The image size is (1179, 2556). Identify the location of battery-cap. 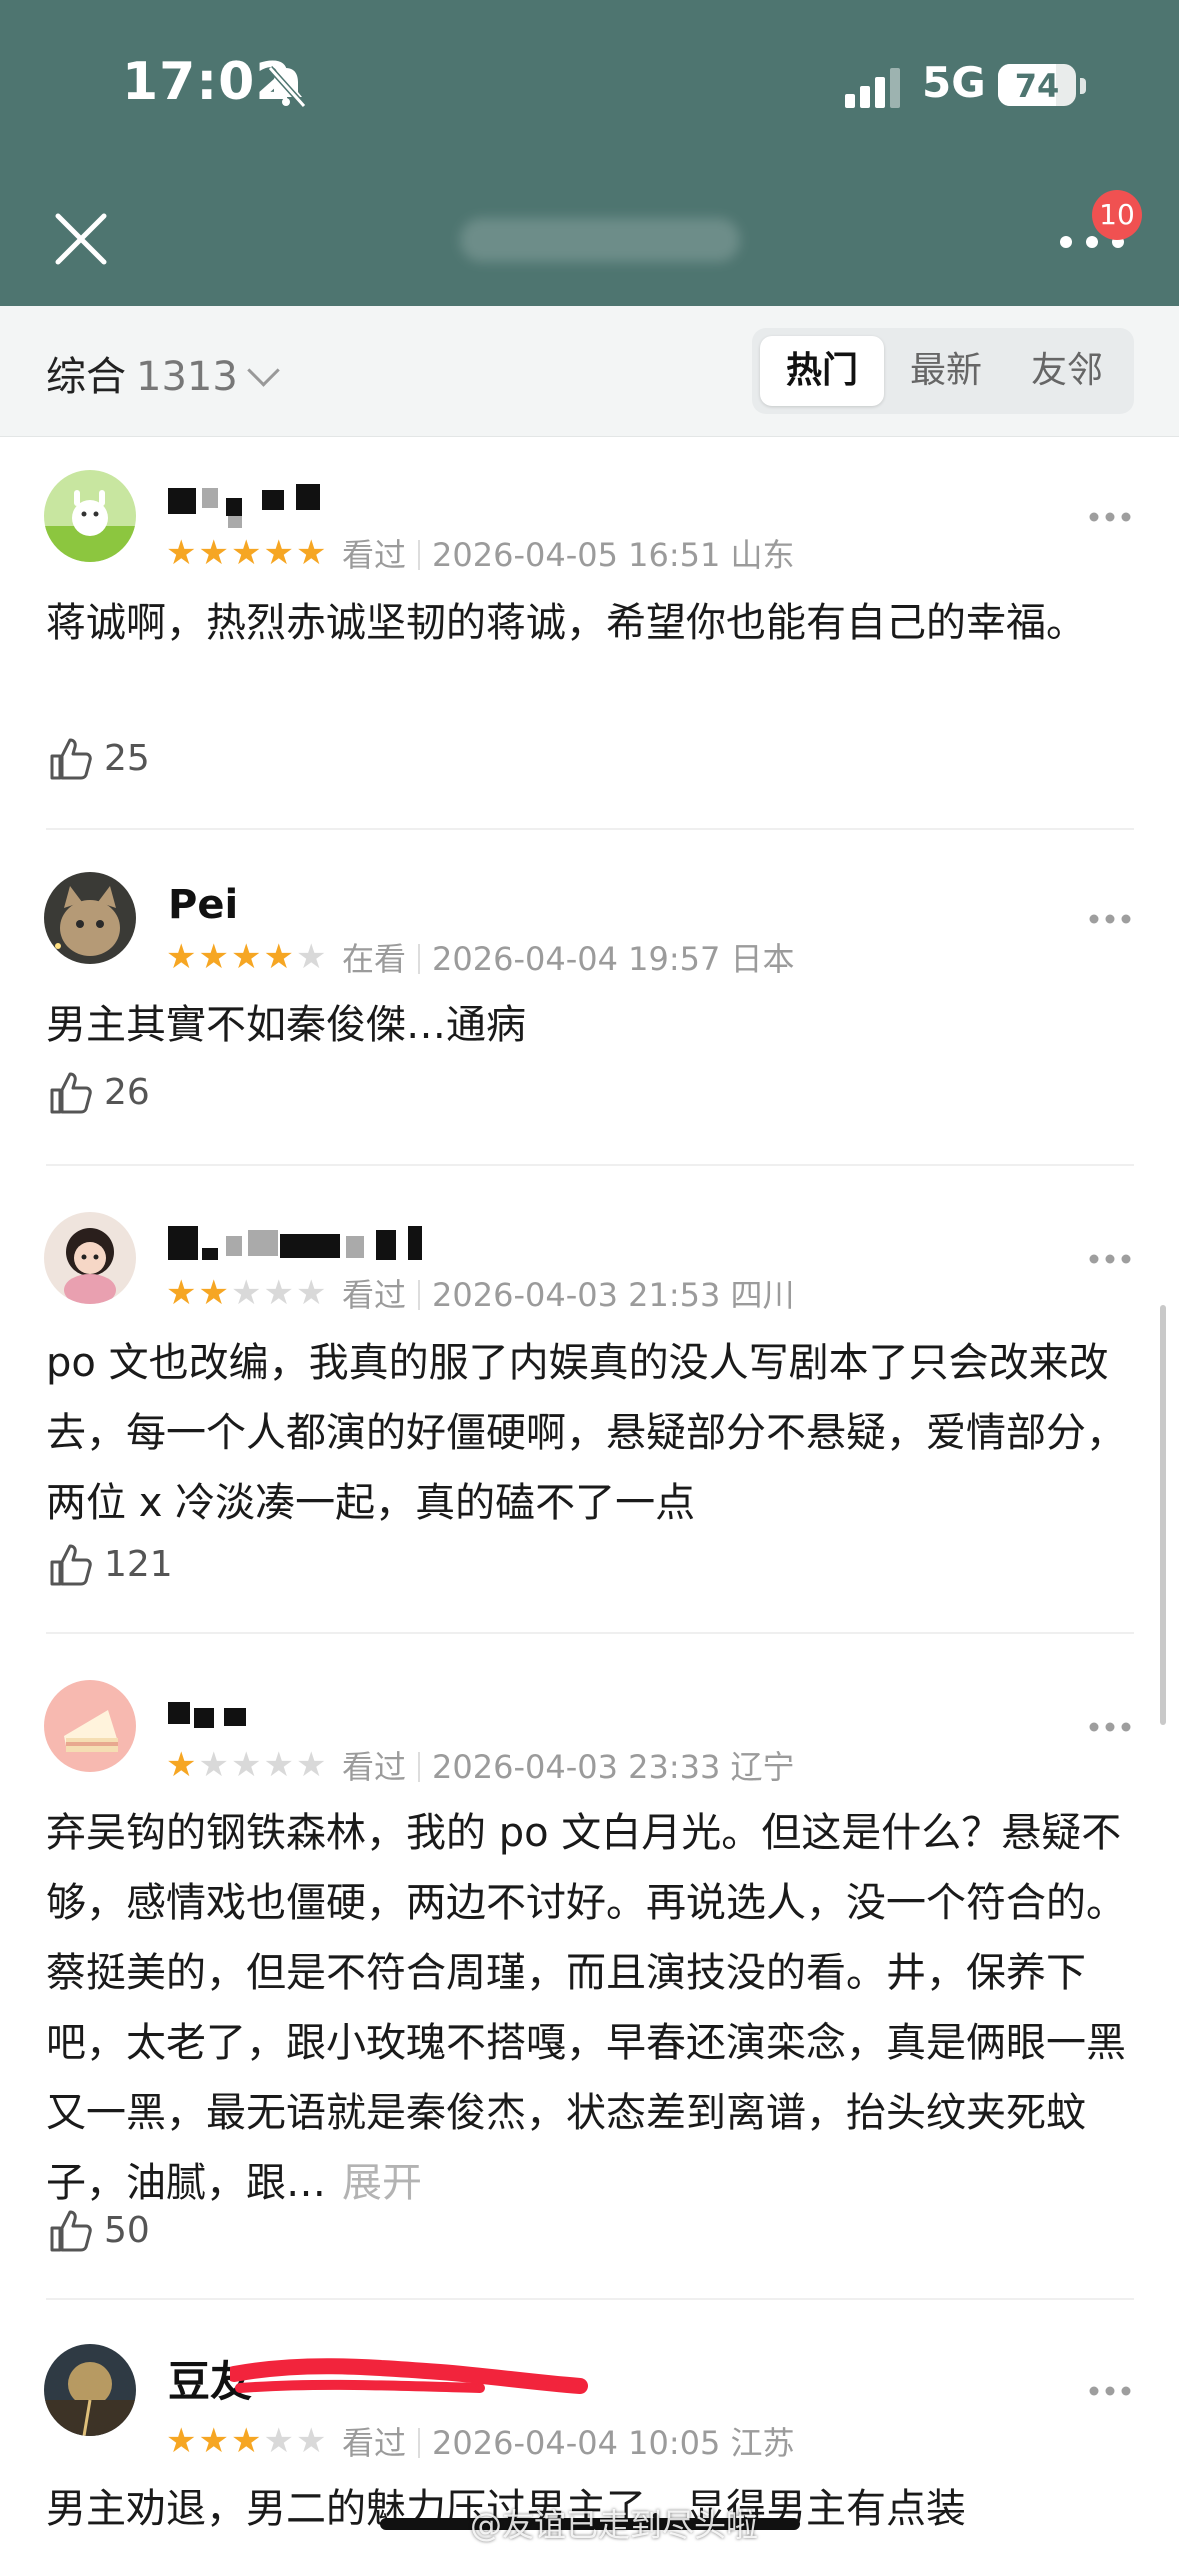
(1083, 86).